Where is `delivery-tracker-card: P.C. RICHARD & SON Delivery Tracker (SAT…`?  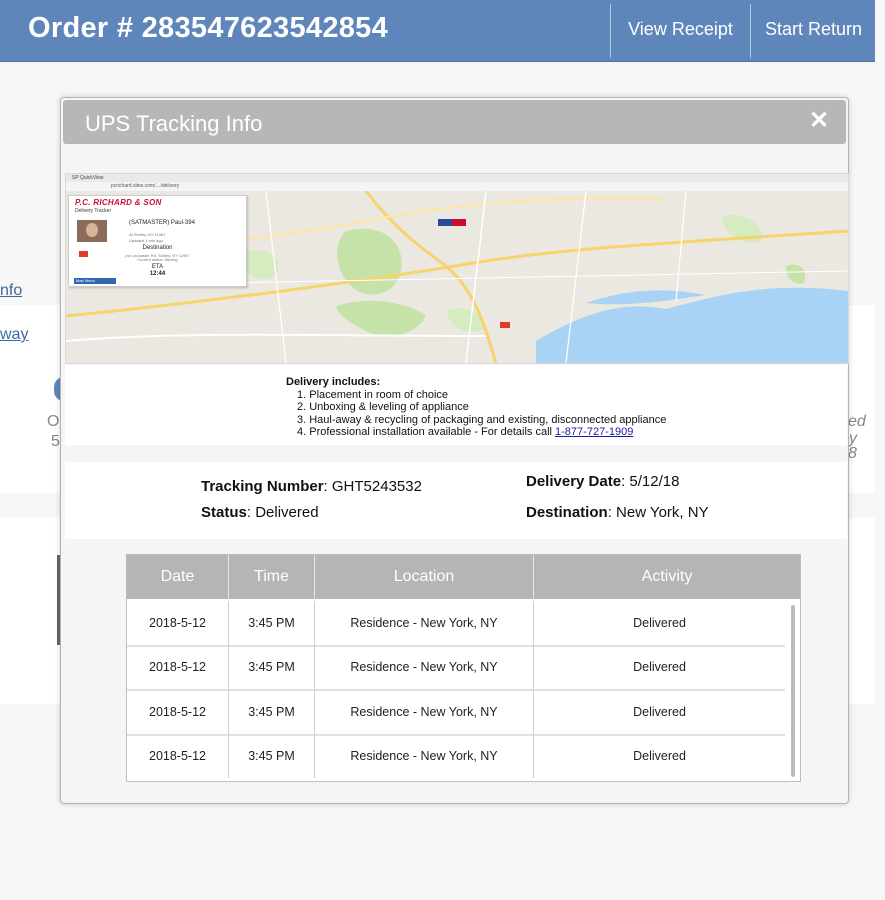
delivery-tracker-card: P.C. RICHARD & SON Delivery Tracker (SAT… is located at coordinates (157, 241).